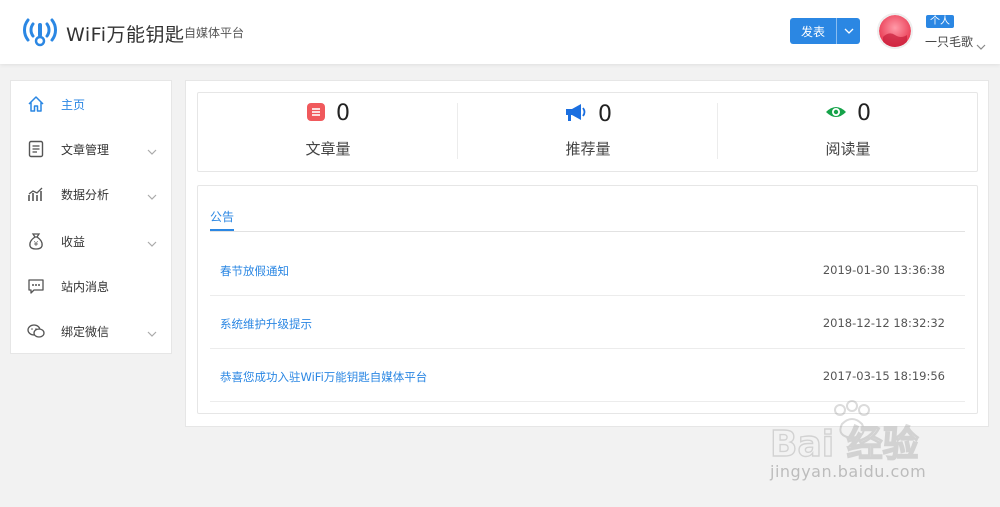 The height and width of the screenshot is (507, 1000). What do you see at coordinates (91, 217) in the screenshot?
I see `sidebar: 主页 文章管理 数据分析 ¥ 收益 站内消息 绑定微信` at bounding box center [91, 217].